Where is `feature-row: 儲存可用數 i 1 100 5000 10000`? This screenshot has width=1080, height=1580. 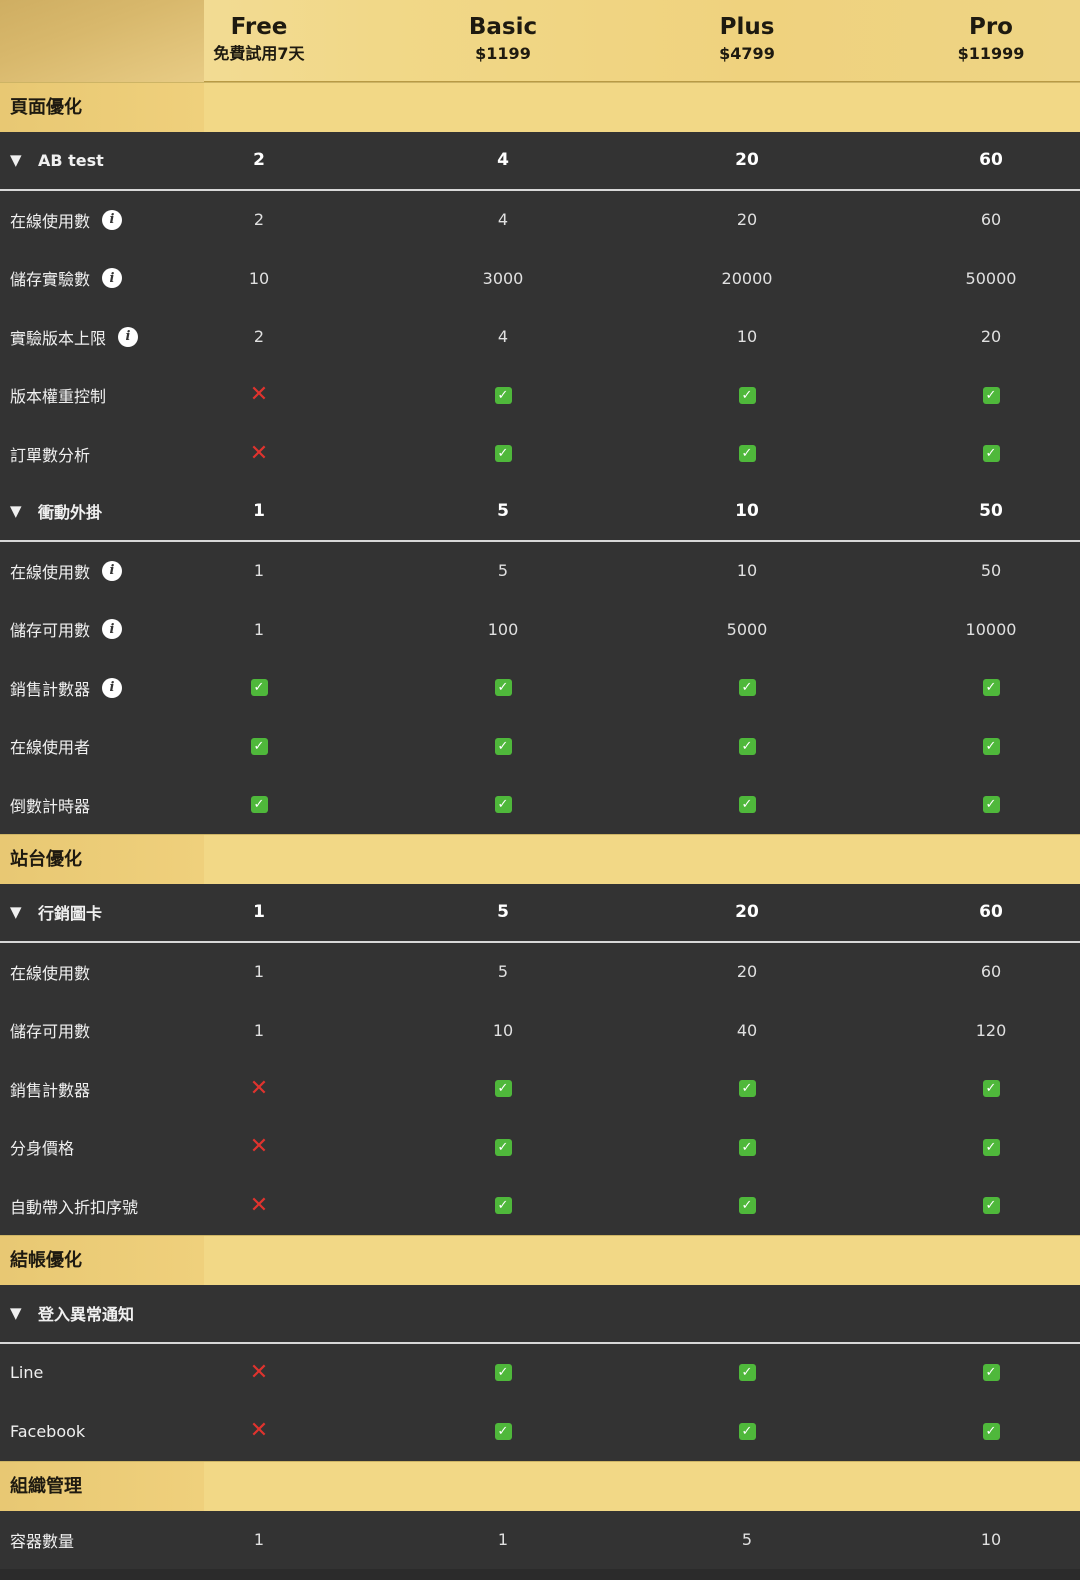
feature-row: 儲存可用數 i 1 100 5000 10000 is located at coordinates (540, 629).